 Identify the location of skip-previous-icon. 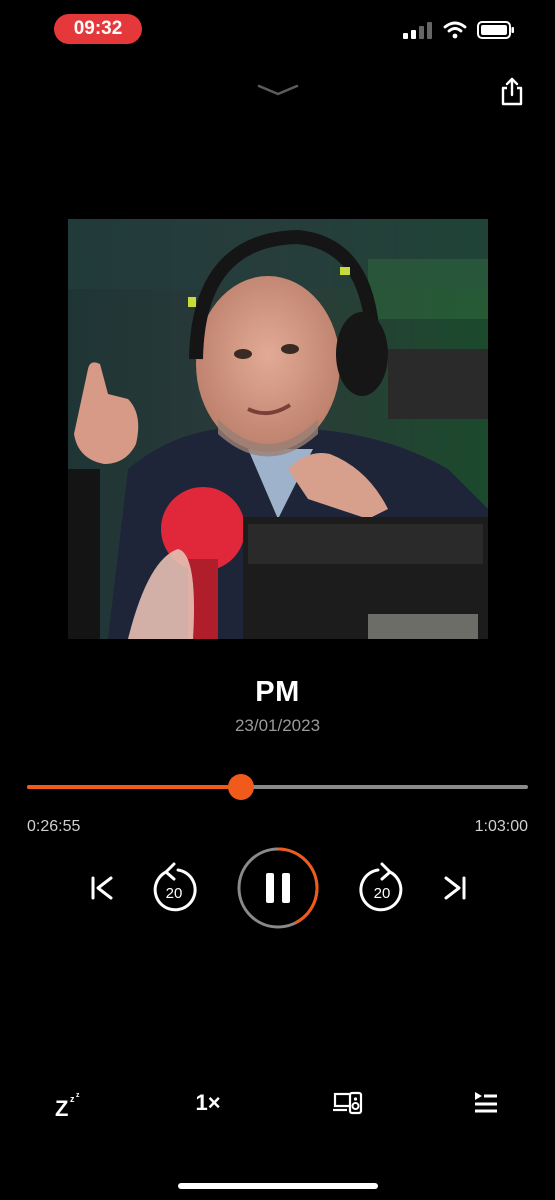
(102, 888).